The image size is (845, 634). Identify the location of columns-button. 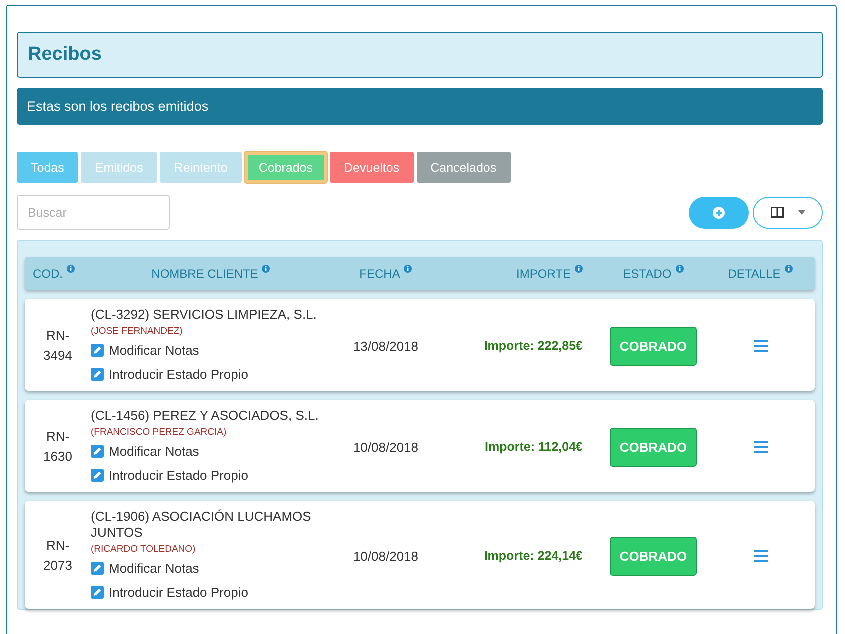
(788, 212).